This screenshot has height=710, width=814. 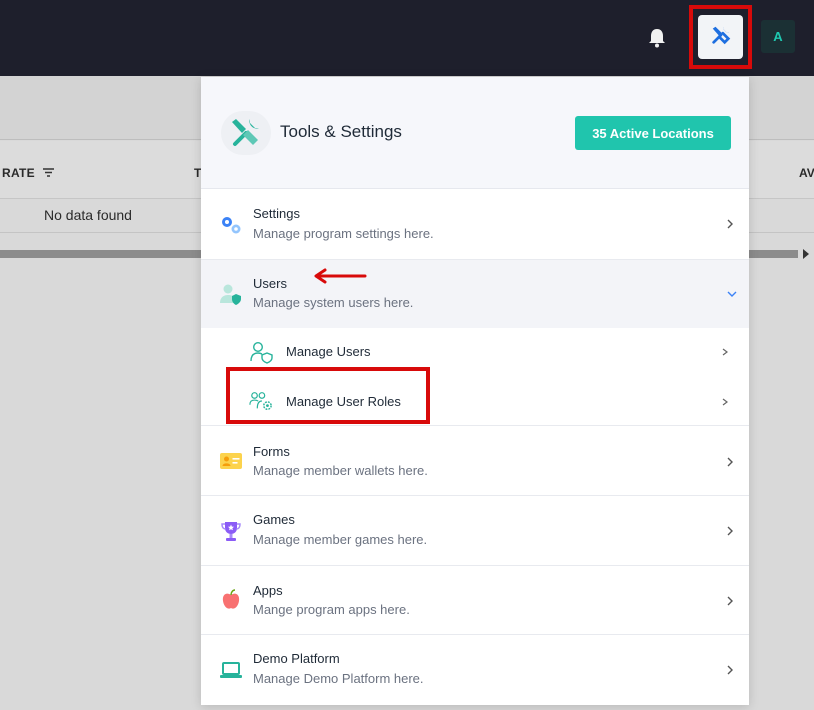 What do you see at coordinates (276, 213) in the screenshot?
I see `menu-item-title: Settings` at bounding box center [276, 213].